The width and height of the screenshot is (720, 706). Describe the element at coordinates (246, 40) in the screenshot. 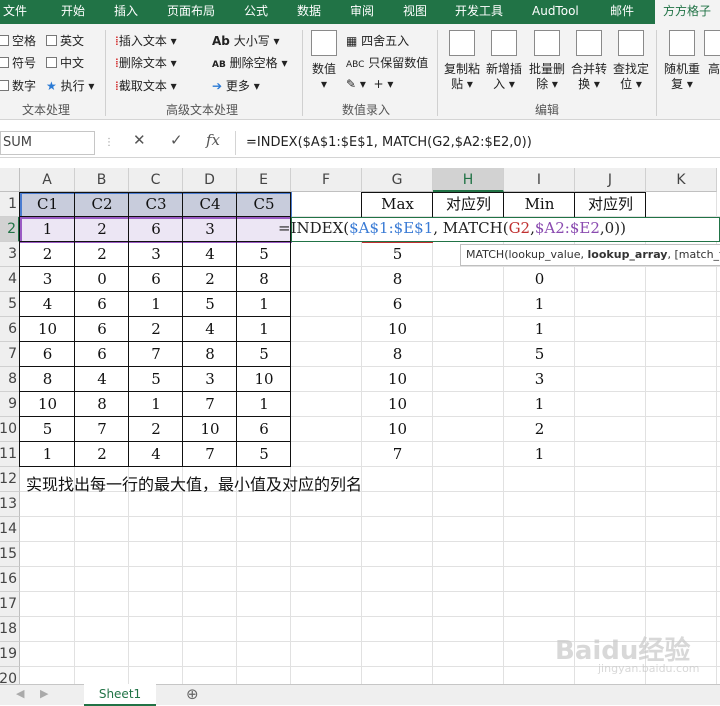

I see `case-button: Ab 大小写 ▾` at that location.